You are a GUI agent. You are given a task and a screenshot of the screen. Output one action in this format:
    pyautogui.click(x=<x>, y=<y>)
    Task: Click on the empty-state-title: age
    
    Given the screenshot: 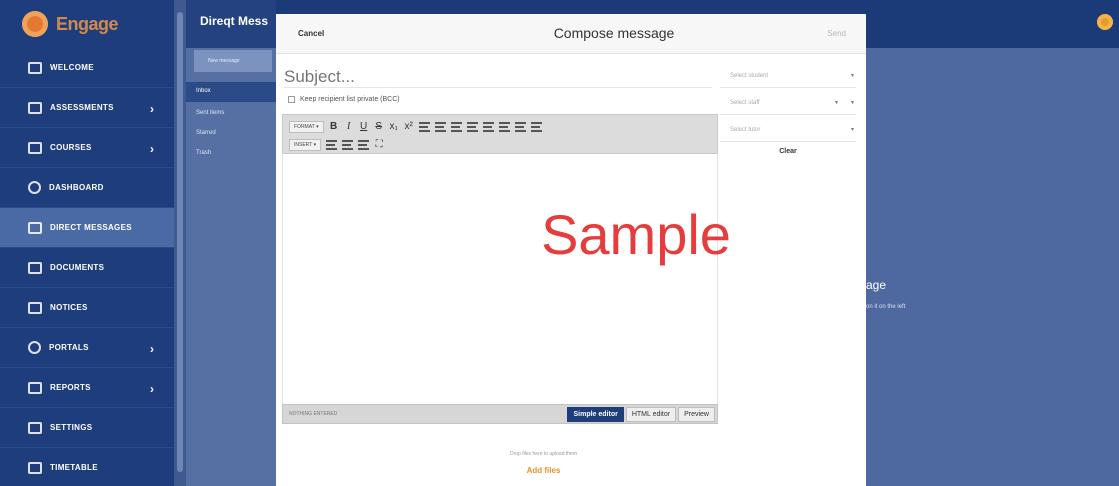 What is the action you would take?
    pyautogui.click(x=876, y=285)
    